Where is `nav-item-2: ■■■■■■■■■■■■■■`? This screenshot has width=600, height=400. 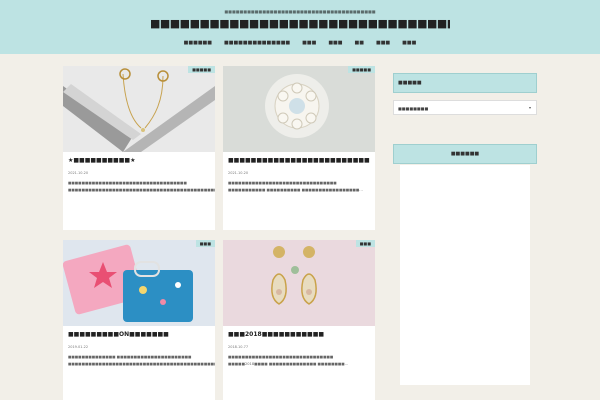 nav-item-2: ■■■■■■■■■■■■■■ is located at coordinates (257, 43).